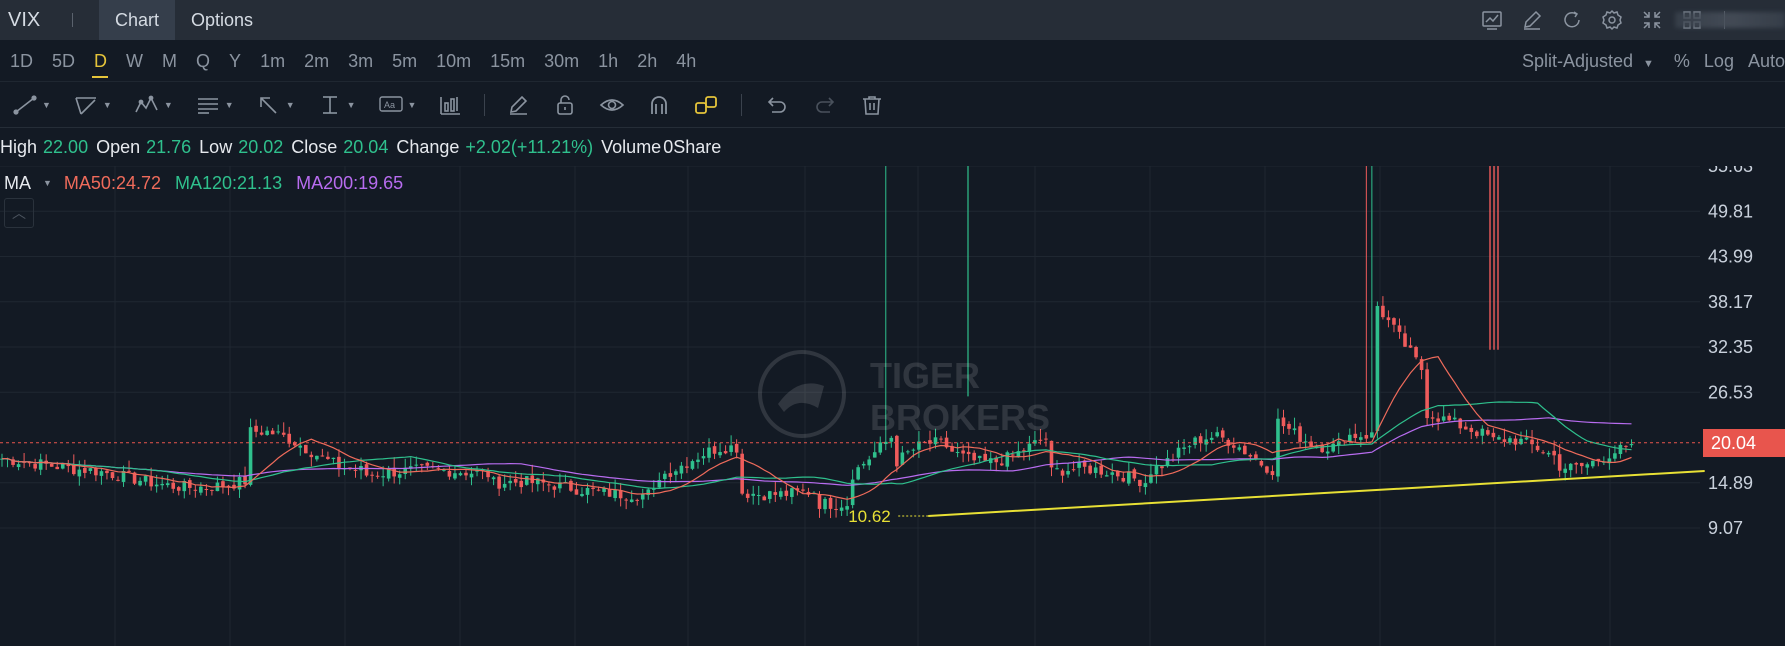 The image size is (1785, 646). Describe the element at coordinates (389, 105) in the screenshot. I see `svg-text: Aa` at that location.